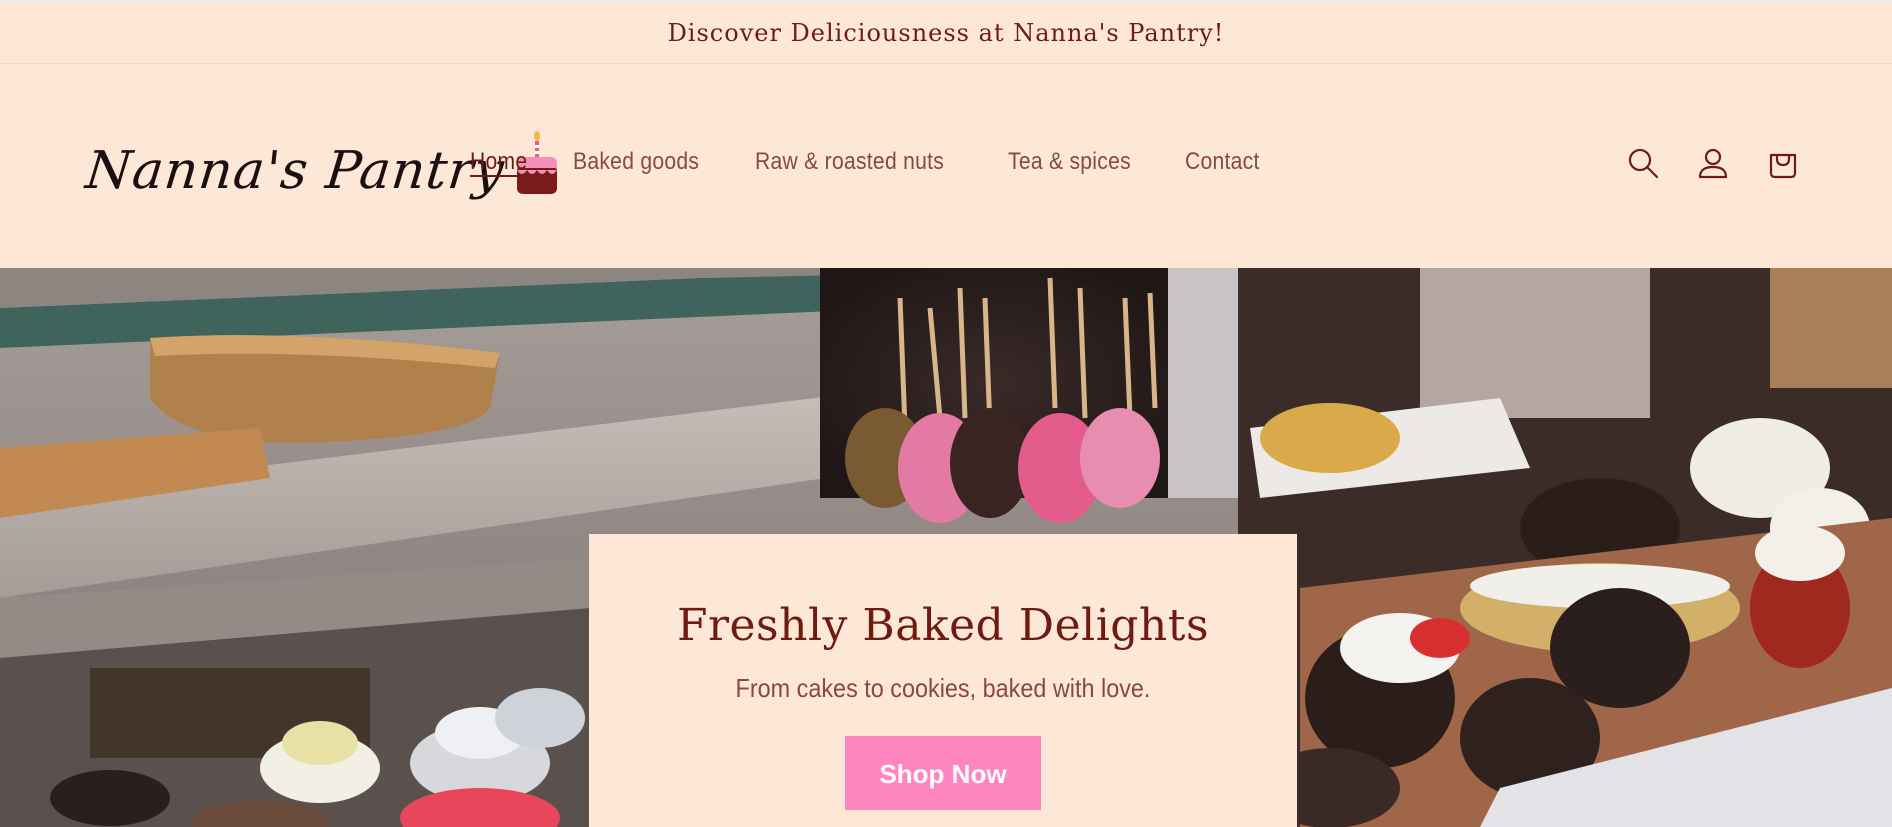 This screenshot has width=1892, height=827. I want to click on logo-text: Nanna's Pantry, so click(295, 171).